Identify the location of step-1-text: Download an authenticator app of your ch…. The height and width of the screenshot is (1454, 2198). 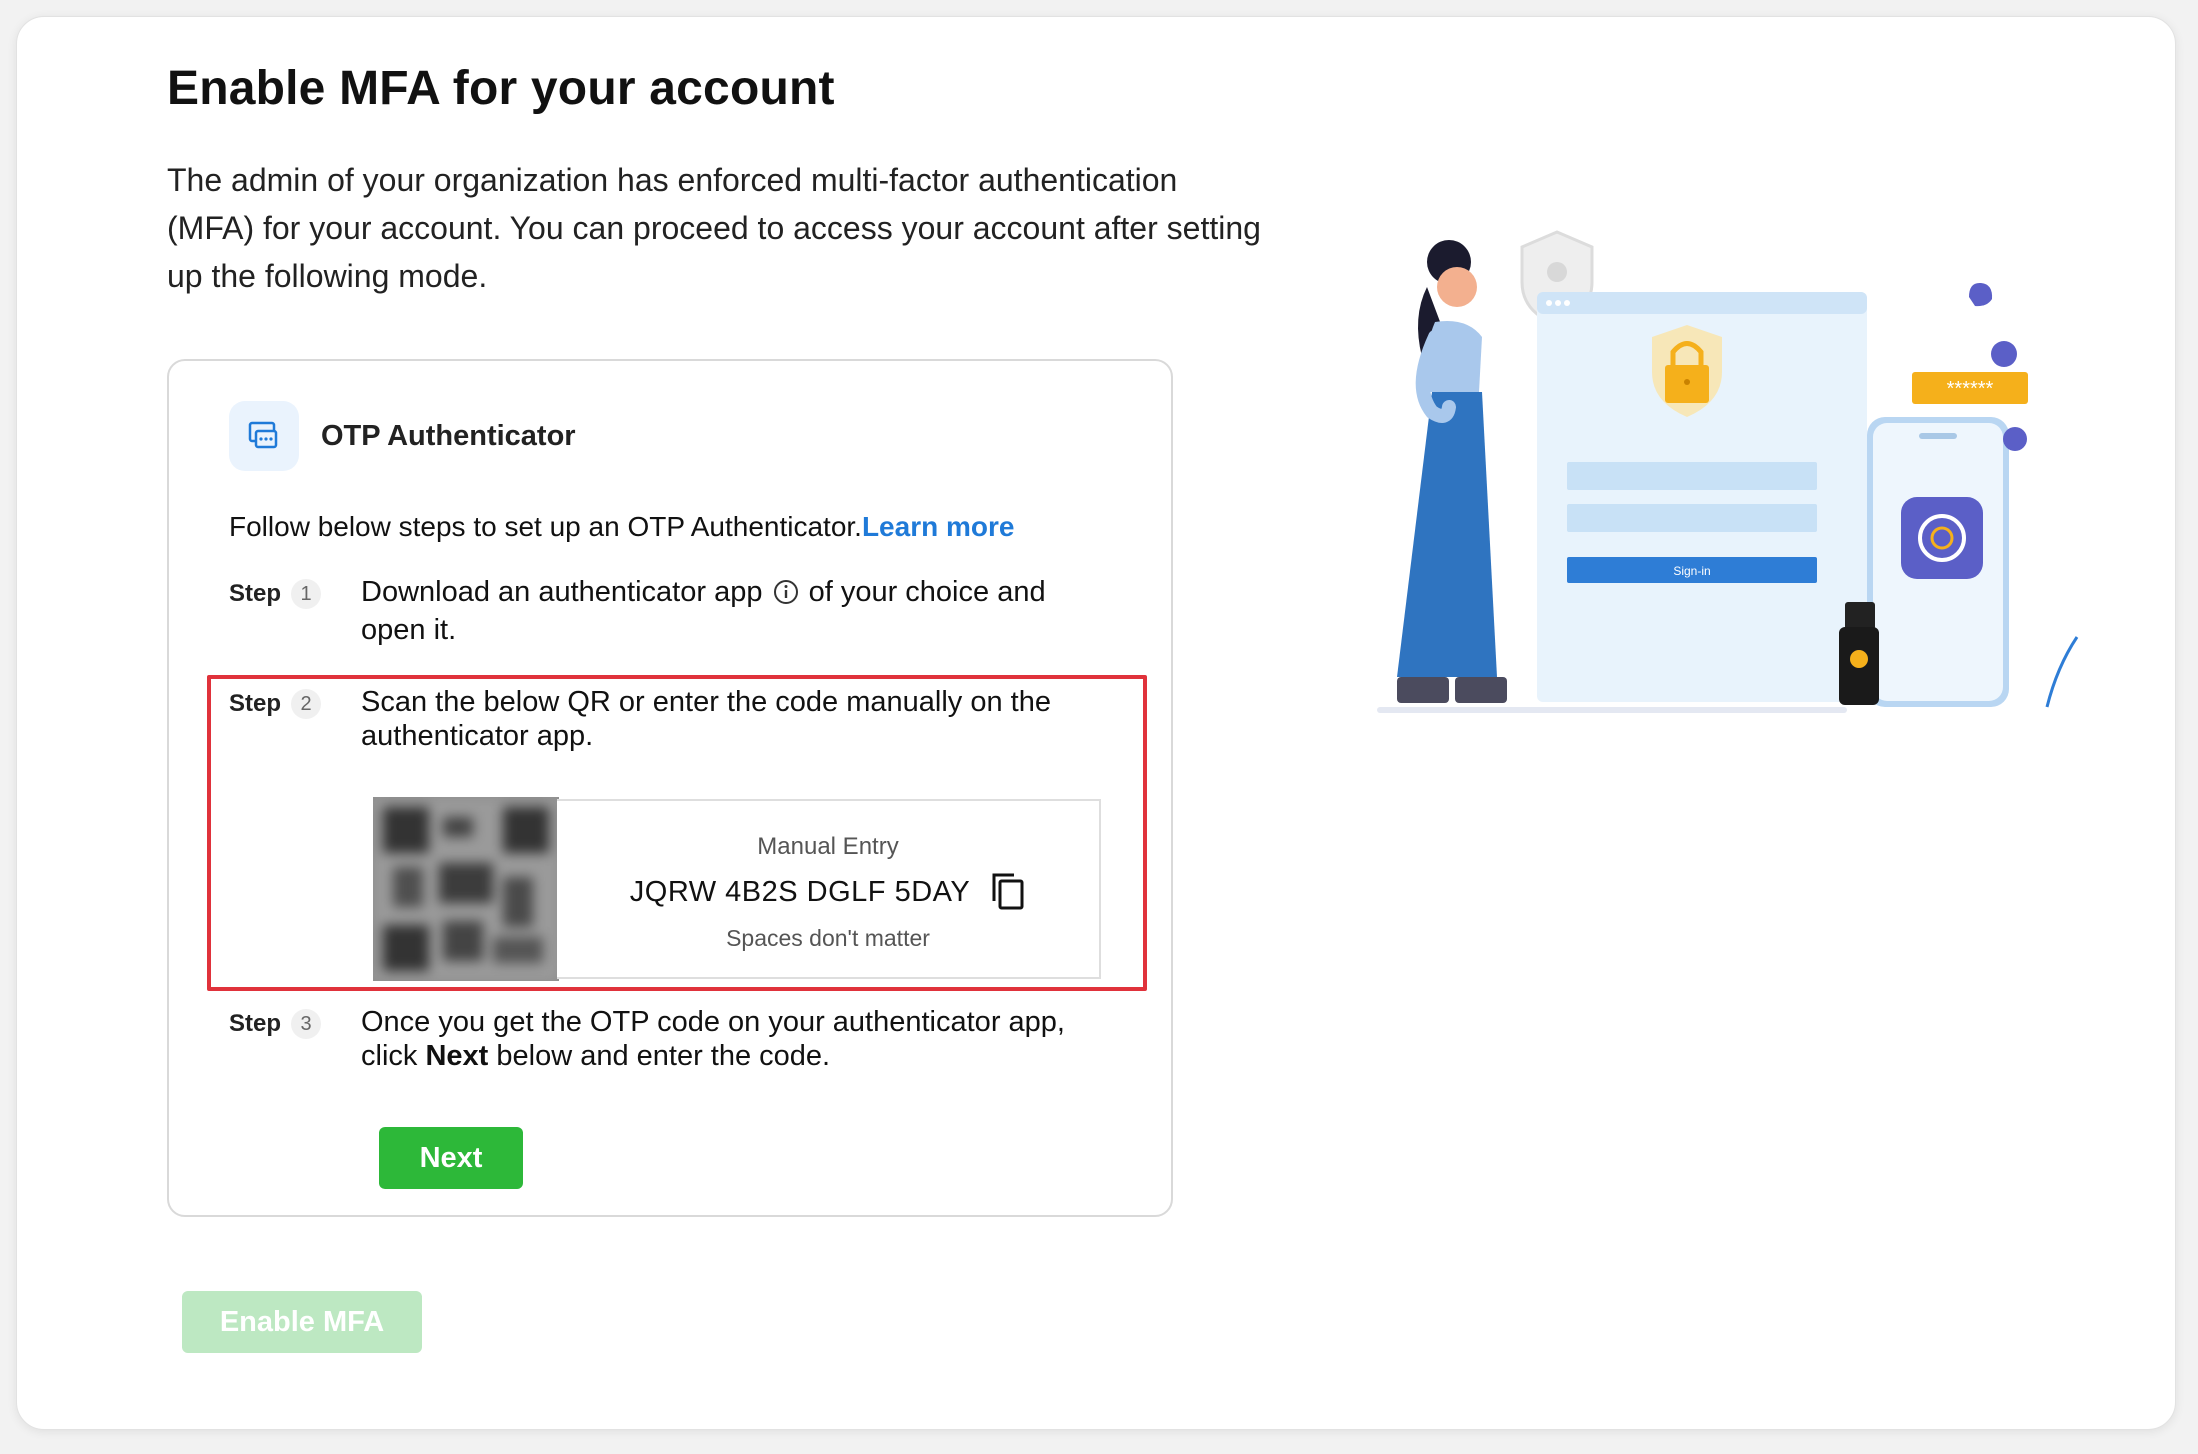
(703, 611).